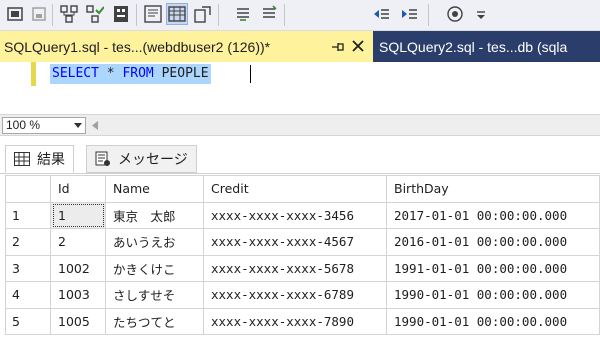  I want to click on overflow-icon, so click(481, 14).